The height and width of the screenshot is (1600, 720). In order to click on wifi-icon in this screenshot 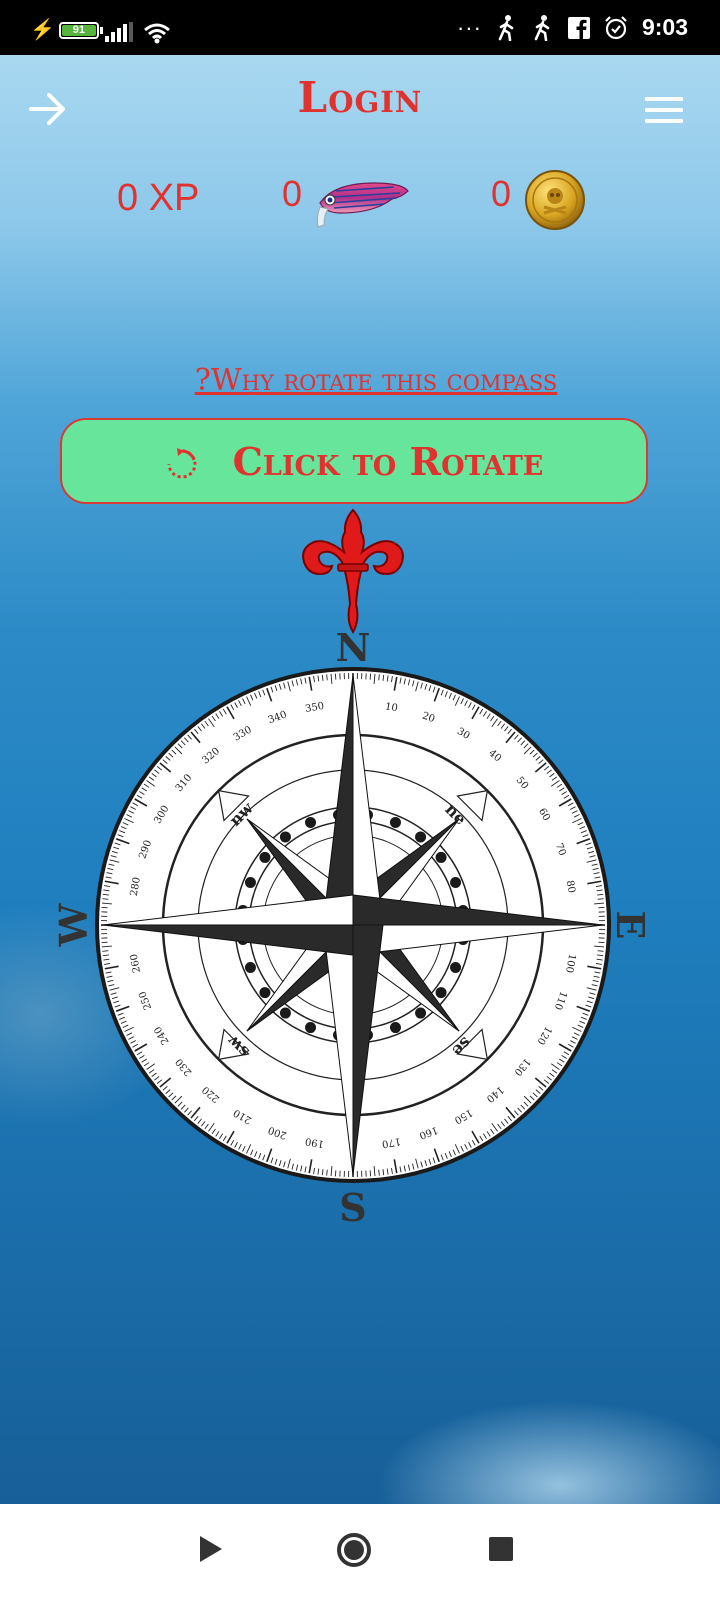, I will do `click(157, 33)`.